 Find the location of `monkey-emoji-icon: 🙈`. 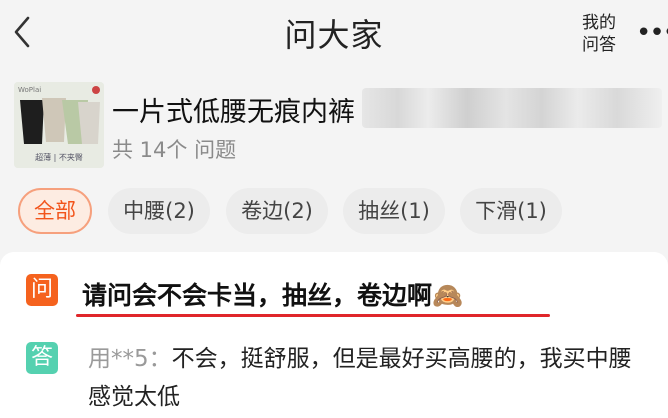

monkey-emoji-icon: 🙈 is located at coordinates (448, 295).